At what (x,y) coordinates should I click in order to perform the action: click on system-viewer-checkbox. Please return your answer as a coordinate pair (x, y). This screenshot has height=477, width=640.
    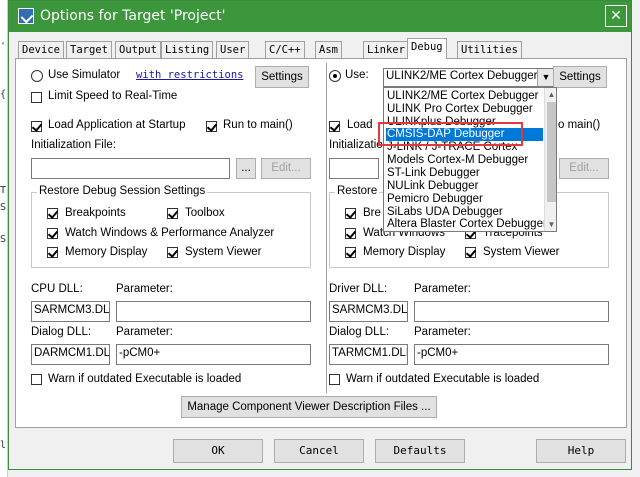
    Looking at the image, I should click on (172, 252).